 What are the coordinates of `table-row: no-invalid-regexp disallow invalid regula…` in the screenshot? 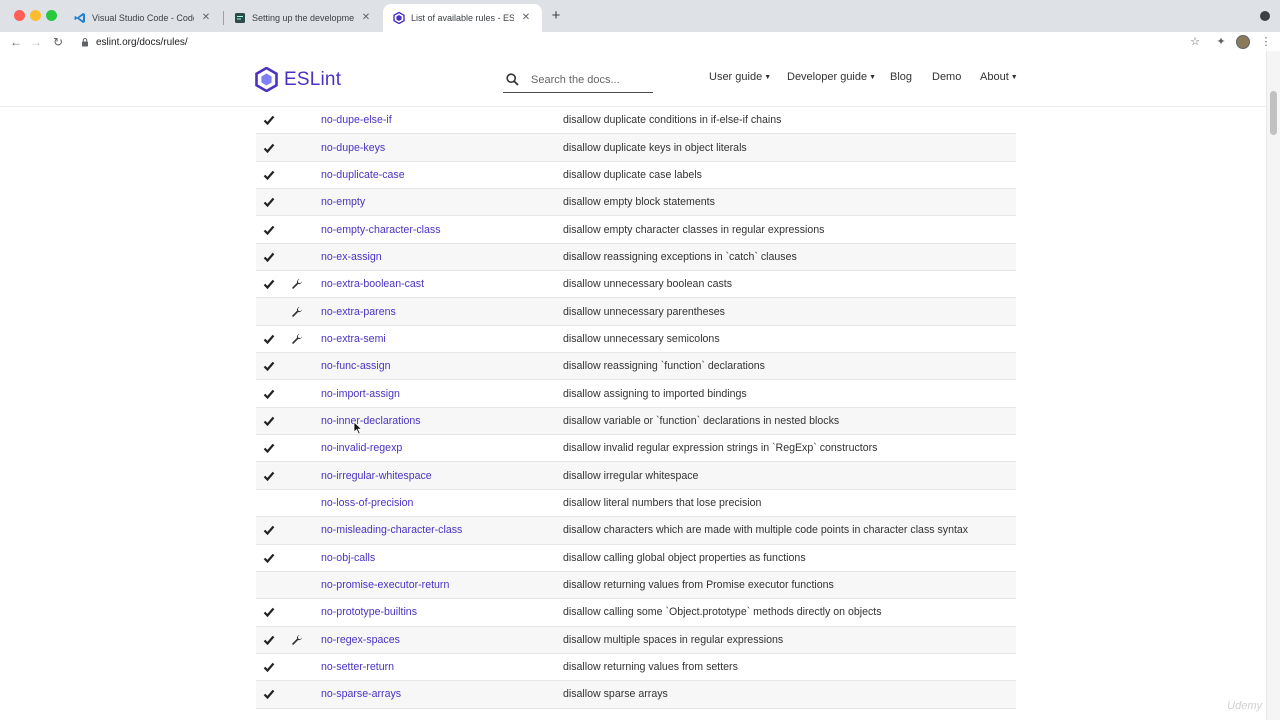 It's located at (636, 449).